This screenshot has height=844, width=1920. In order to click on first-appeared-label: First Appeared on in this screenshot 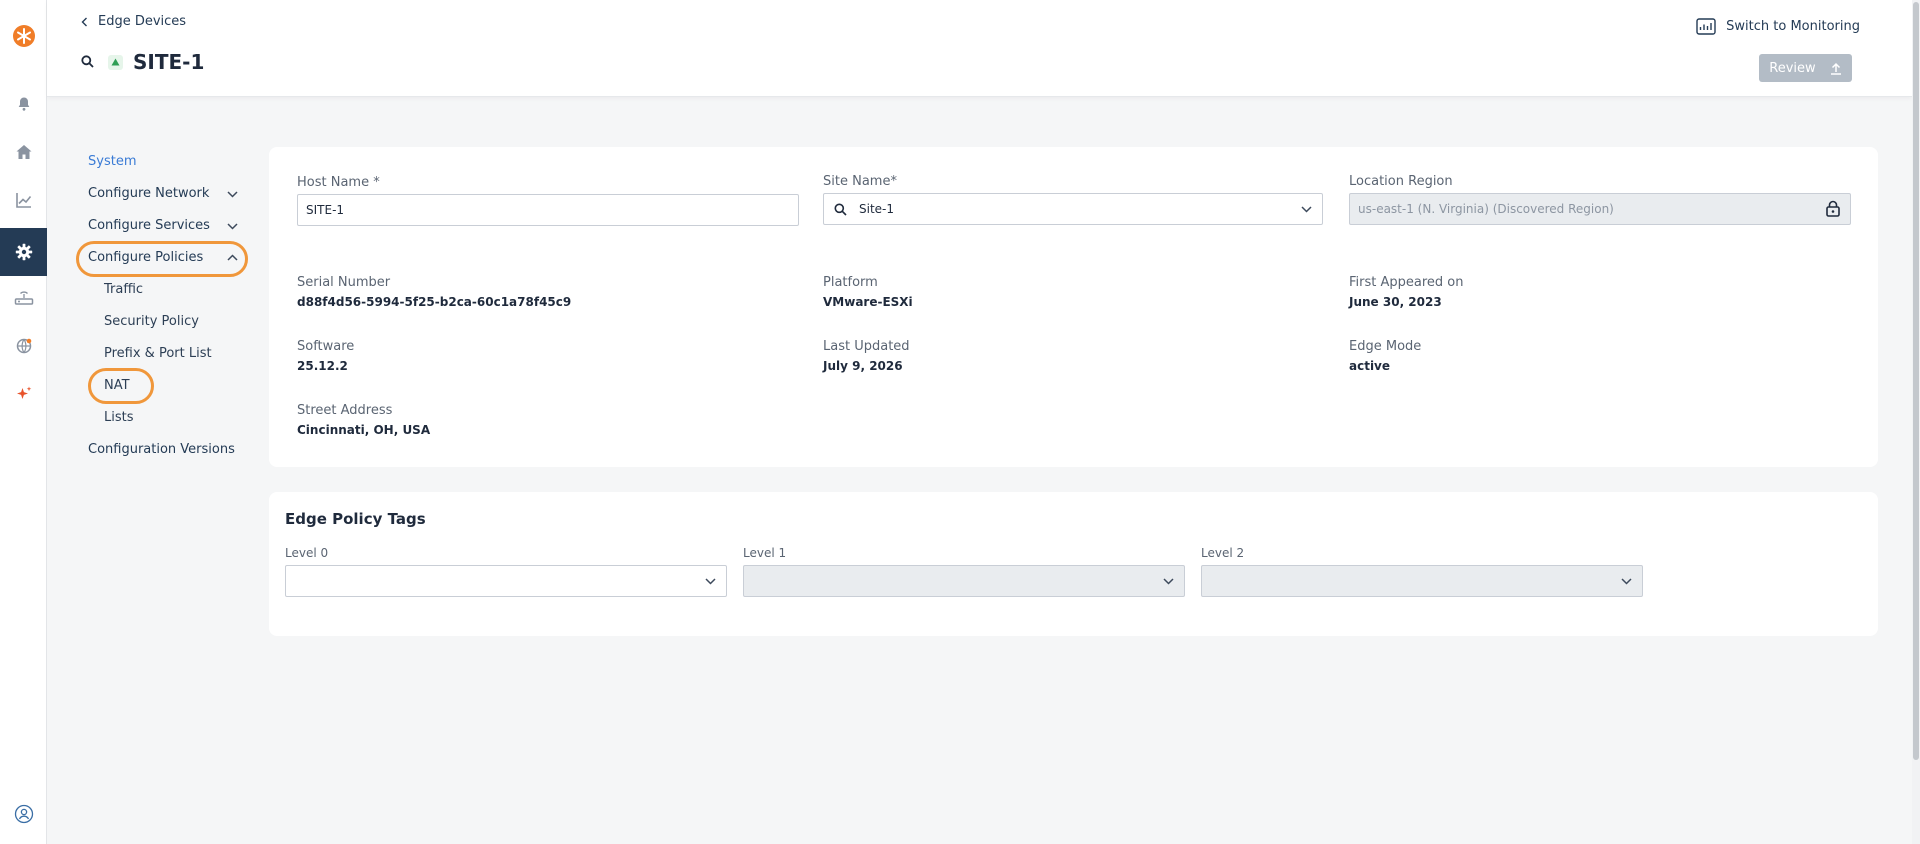, I will do `click(1406, 282)`.